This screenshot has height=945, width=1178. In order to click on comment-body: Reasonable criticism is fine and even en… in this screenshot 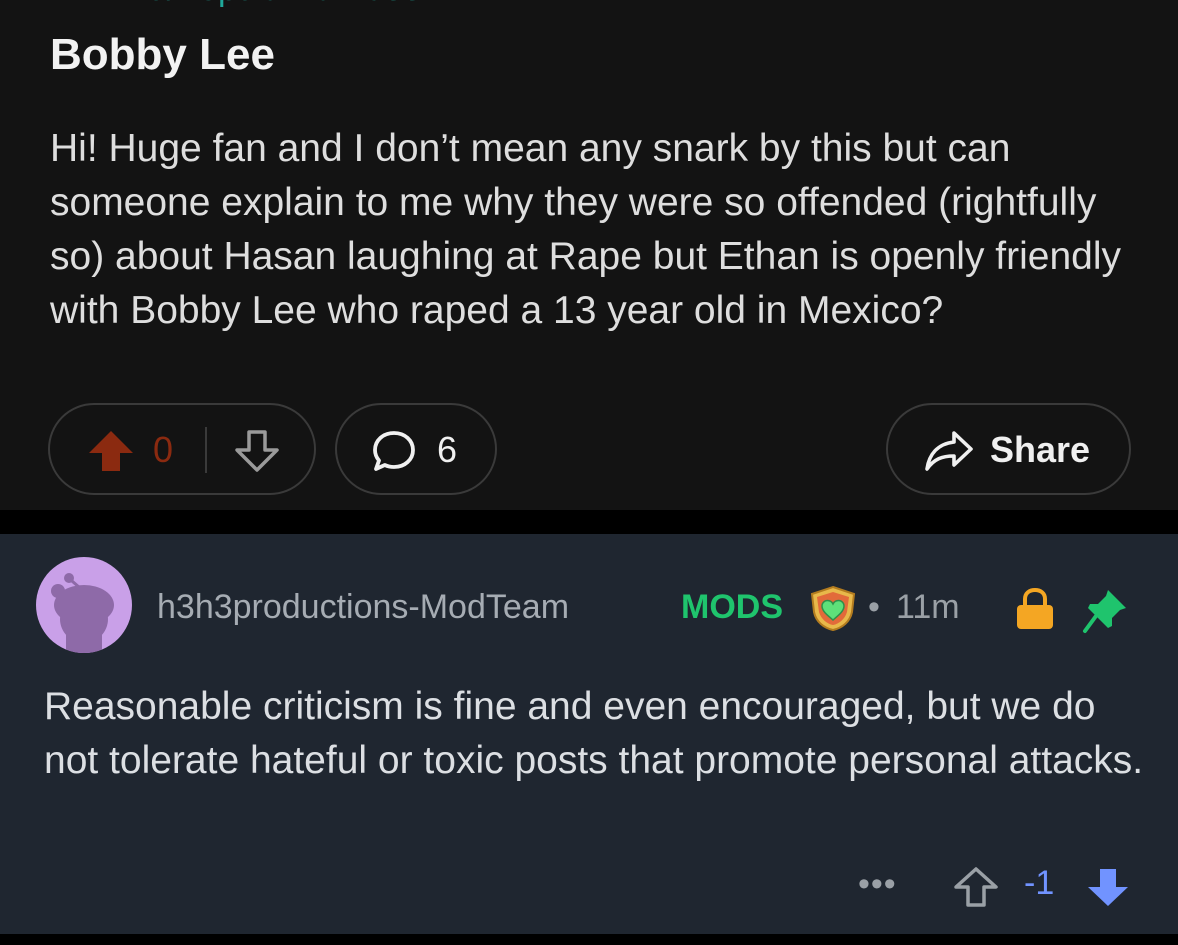, I will do `click(594, 733)`.